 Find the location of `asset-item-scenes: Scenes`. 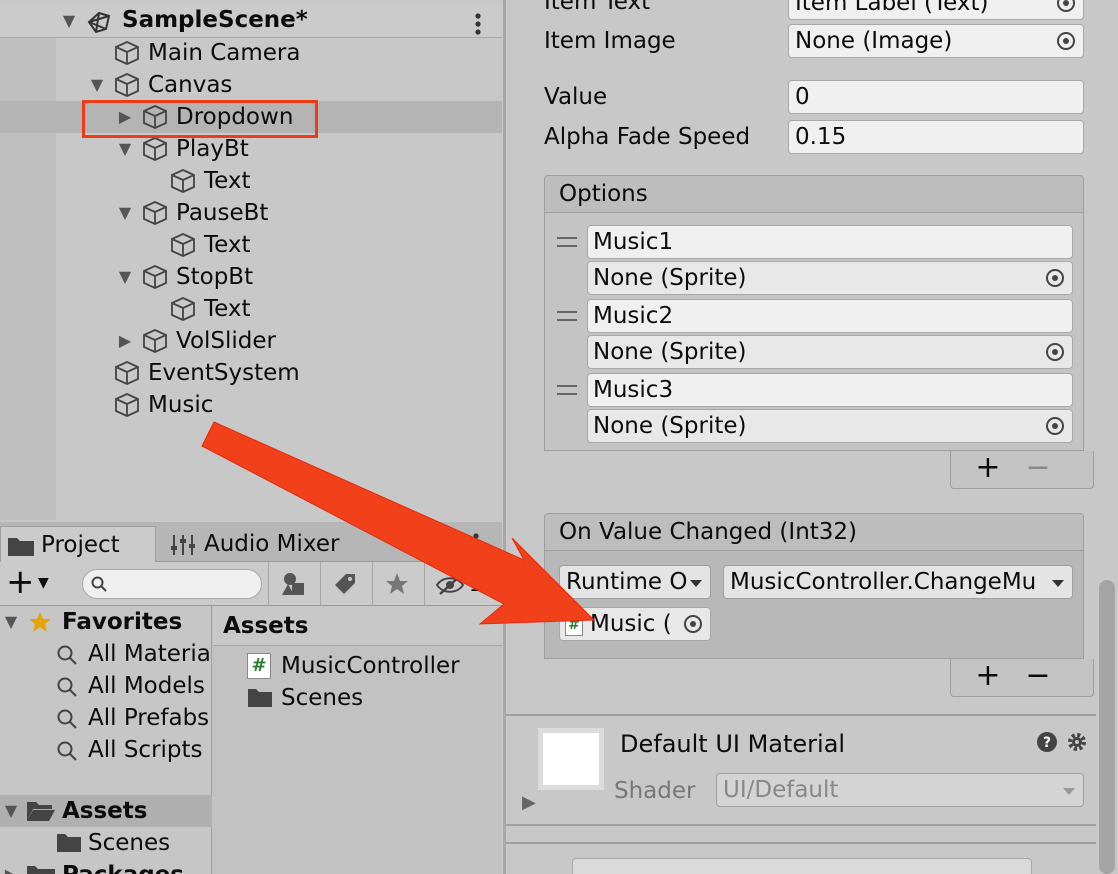

asset-item-scenes: Scenes is located at coordinates (370, 698).